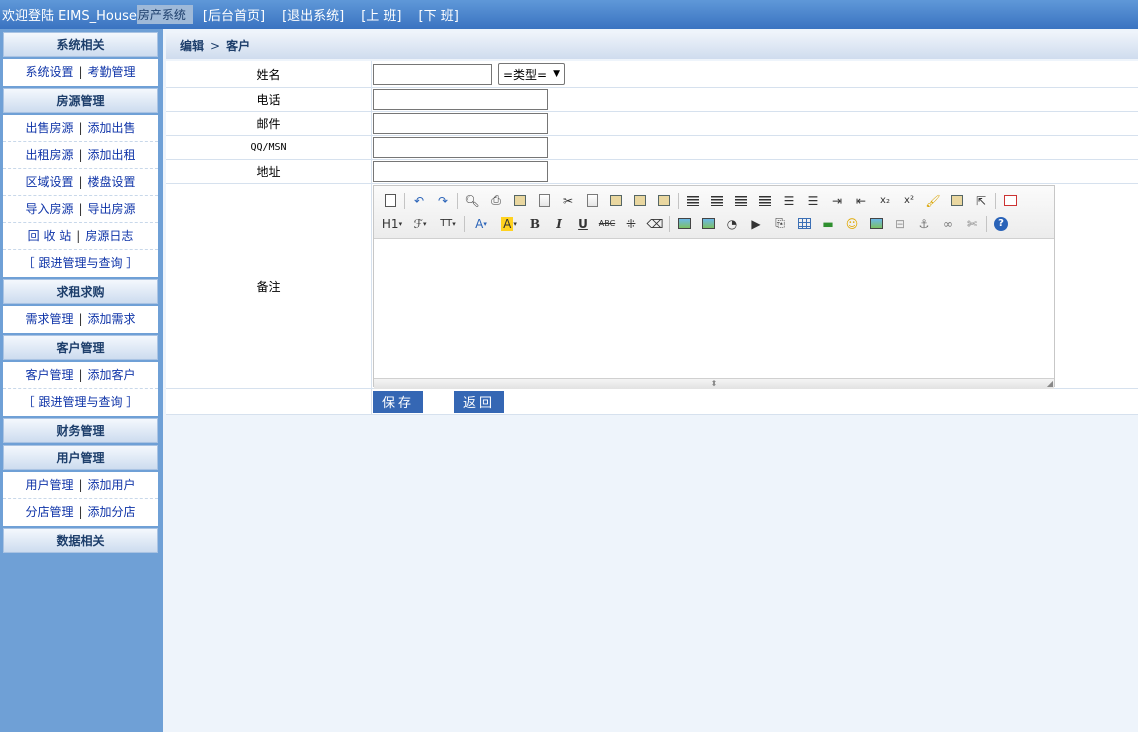  What do you see at coordinates (780, 224) in the screenshot?
I see `attachment-icon: ⎘` at bounding box center [780, 224].